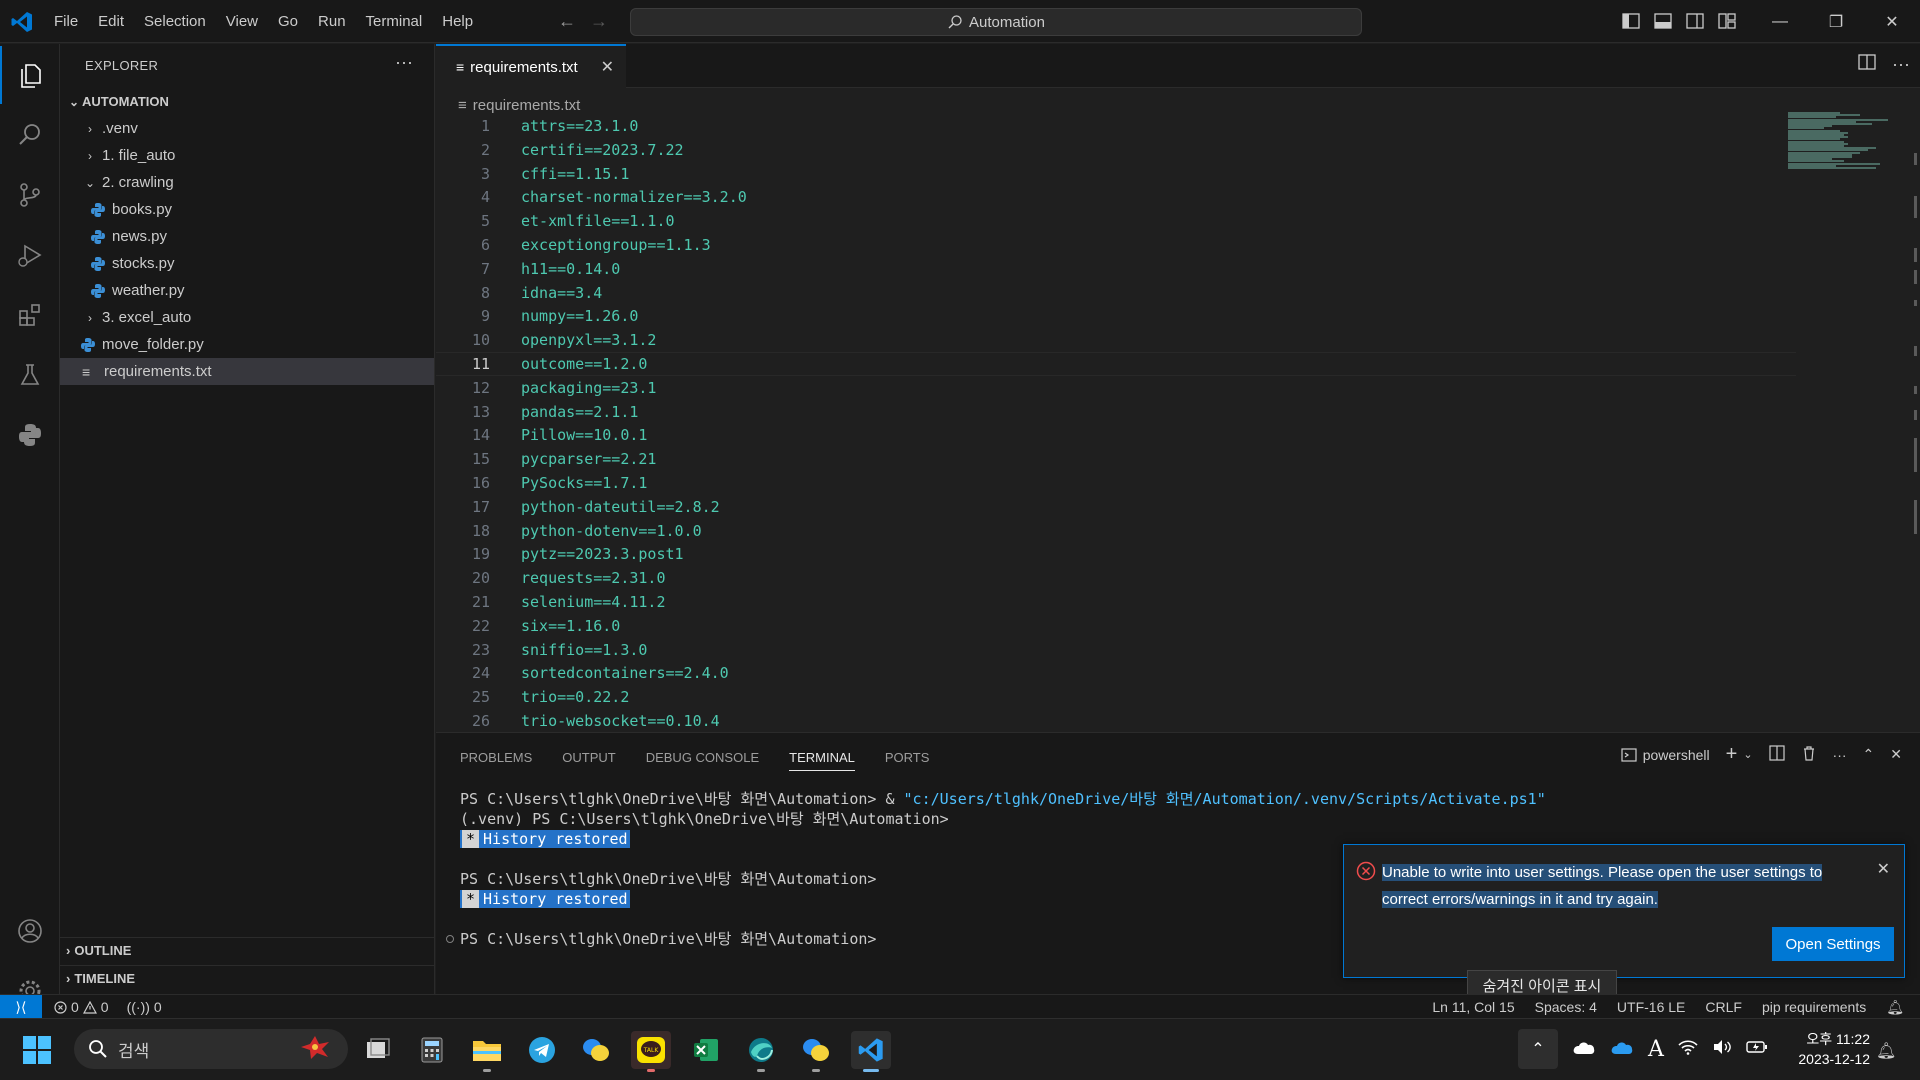 The width and height of the screenshot is (1920, 1080). What do you see at coordinates (1651, 1007) in the screenshot?
I see `file-encoding: UTF-16 LE` at bounding box center [1651, 1007].